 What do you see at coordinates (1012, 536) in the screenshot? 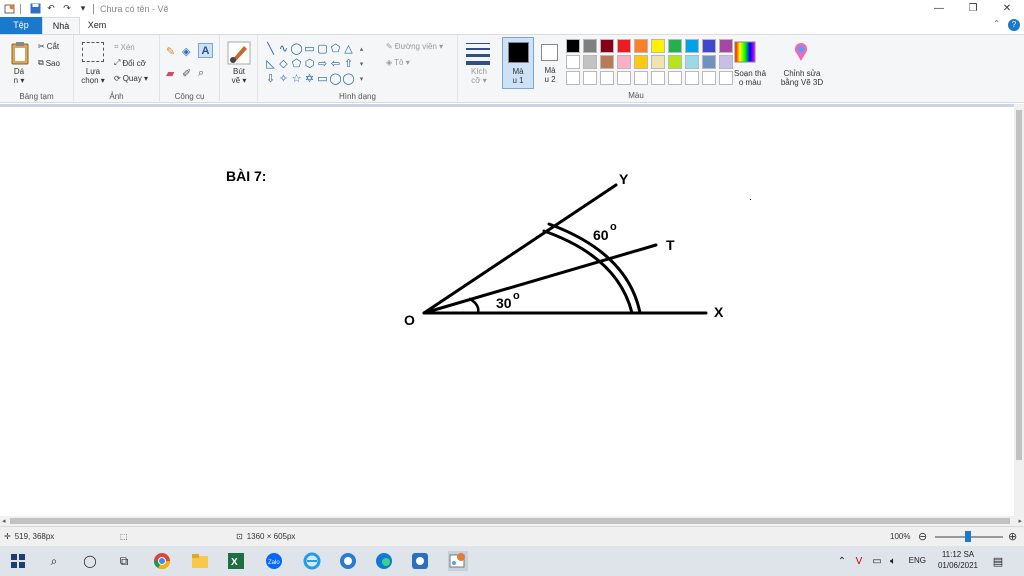
I see `zoom-in-icon: ⊕` at bounding box center [1012, 536].